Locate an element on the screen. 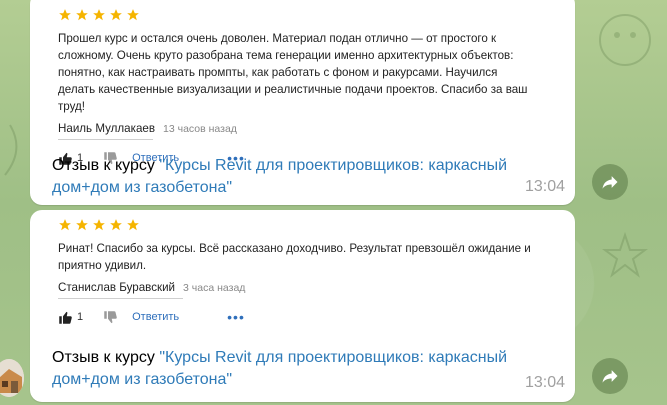  review-time-ago: 13 часов назад is located at coordinates (200, 129).